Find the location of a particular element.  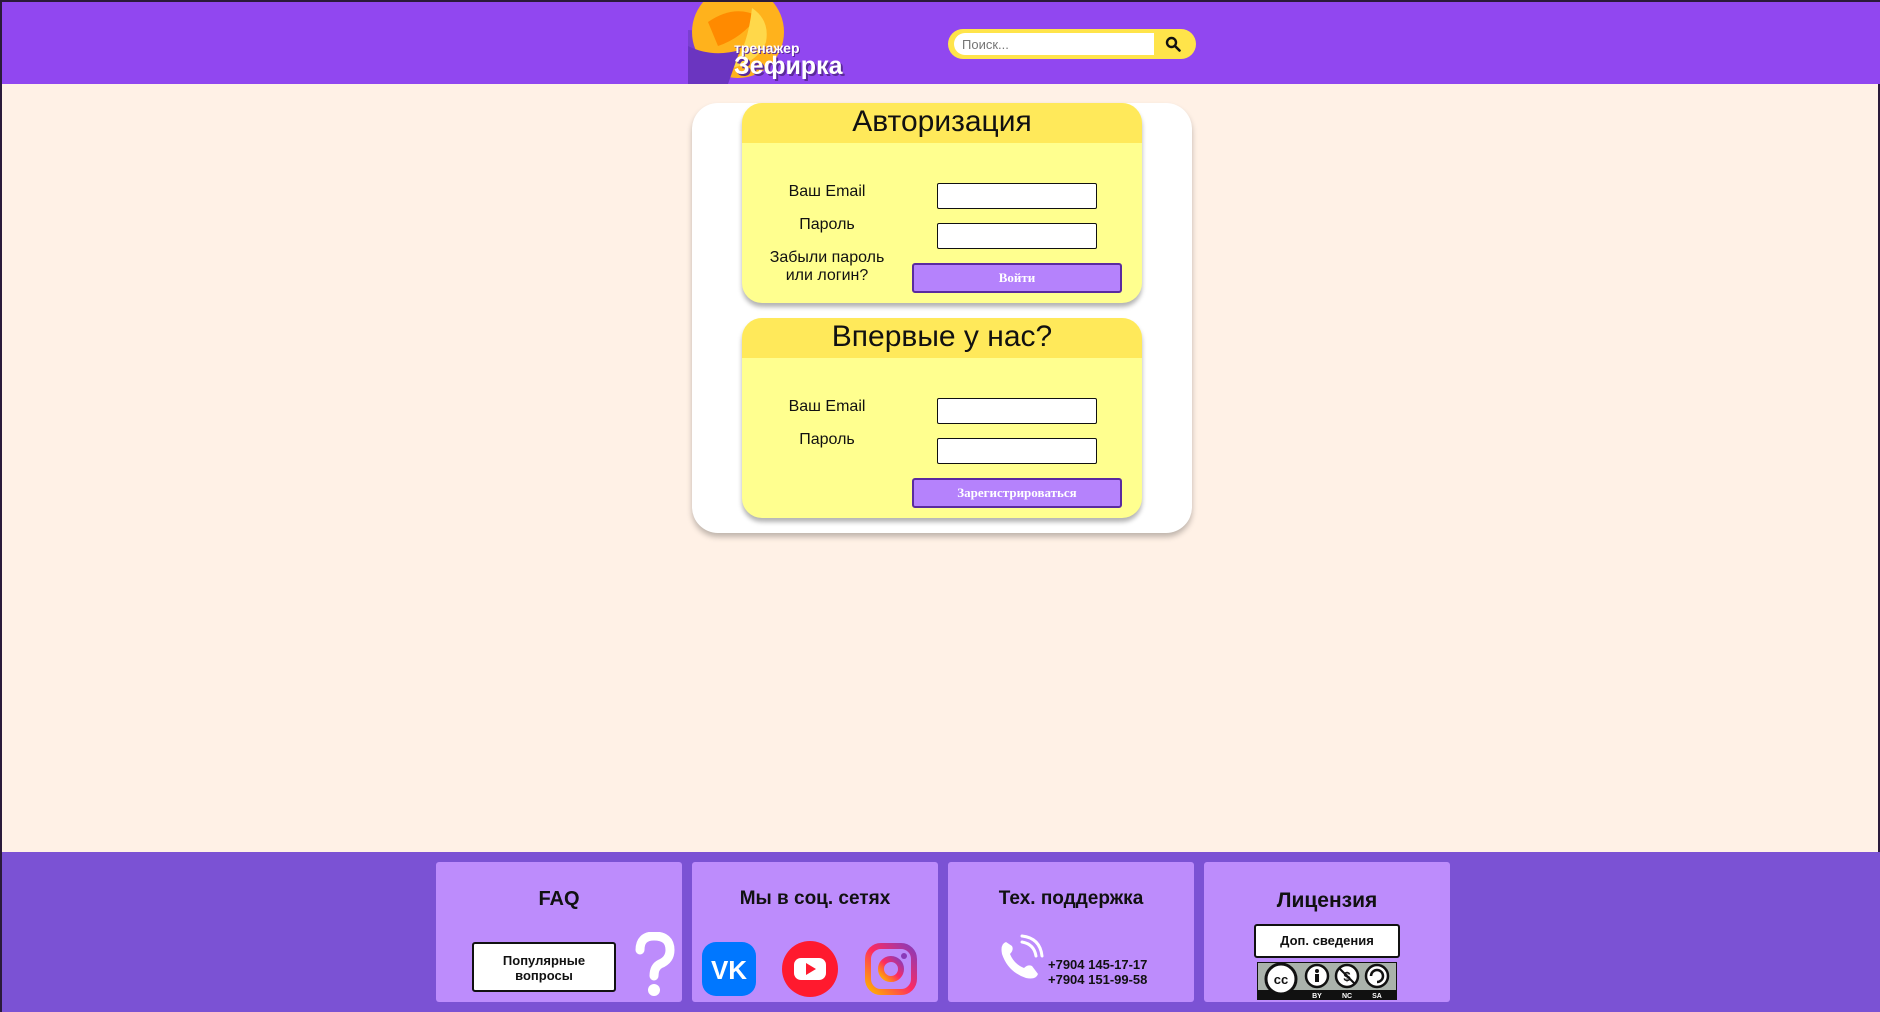

login-password-label: Пароль is located at coordinates (827, 224).